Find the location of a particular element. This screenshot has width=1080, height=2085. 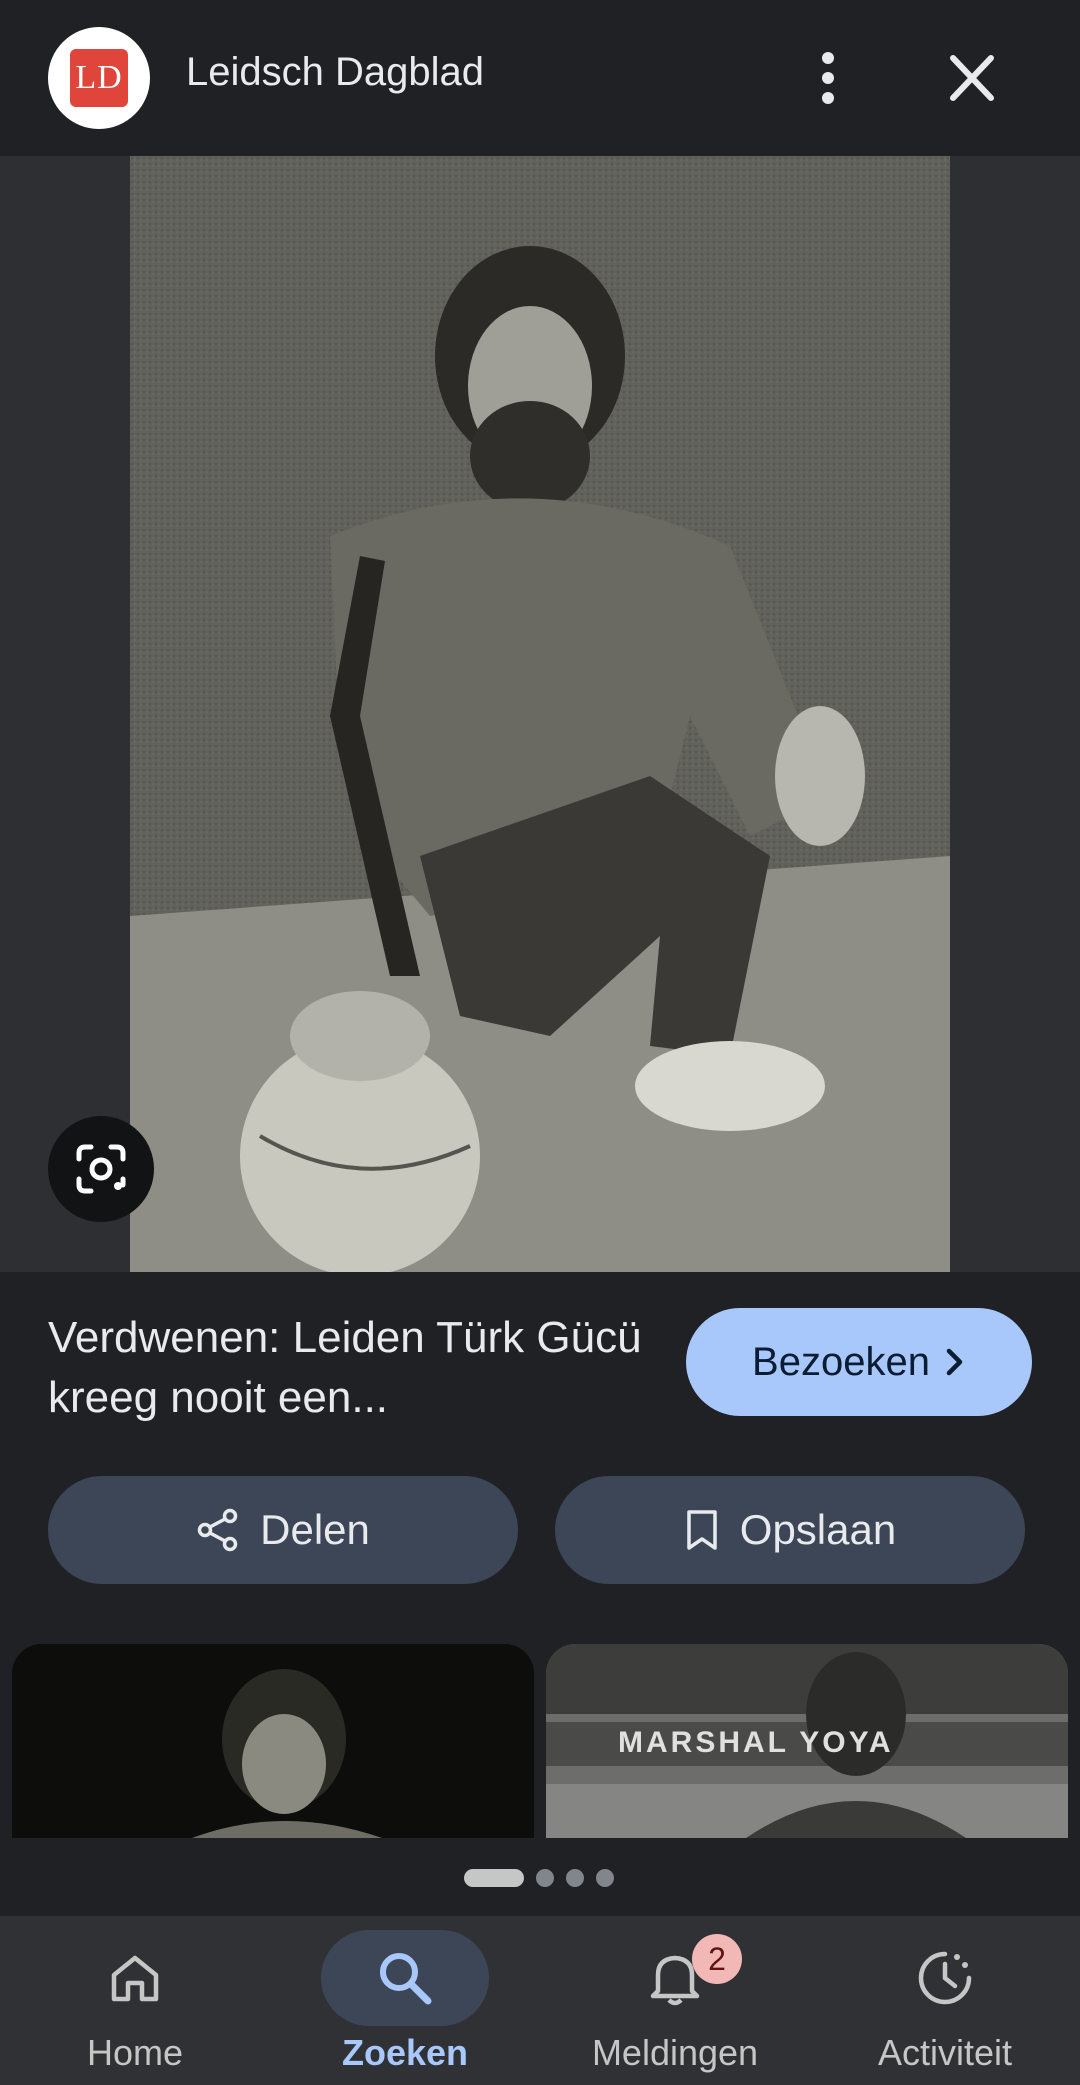

activity-icon is located at coordinates (945, 1978).